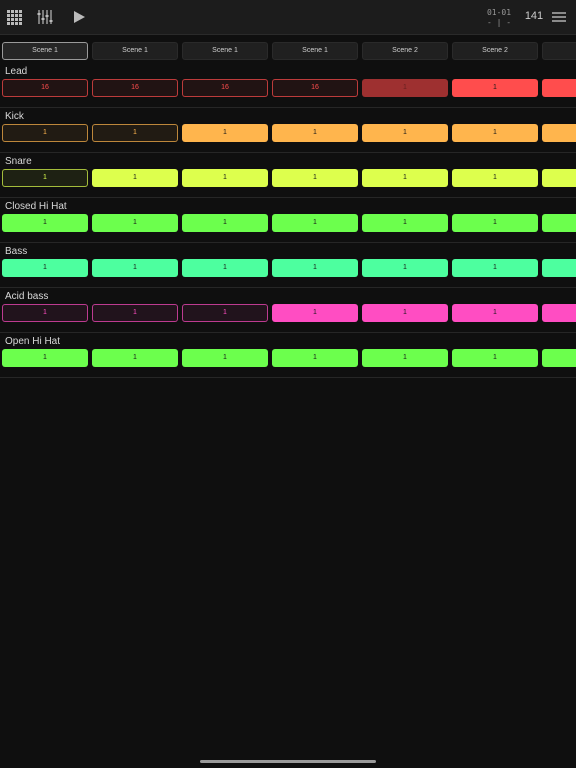 The width and height of the screenshot is (576, 768). I want to click on track-row: Acid bass 1 1 1 1 1 1, so click(288, 310).